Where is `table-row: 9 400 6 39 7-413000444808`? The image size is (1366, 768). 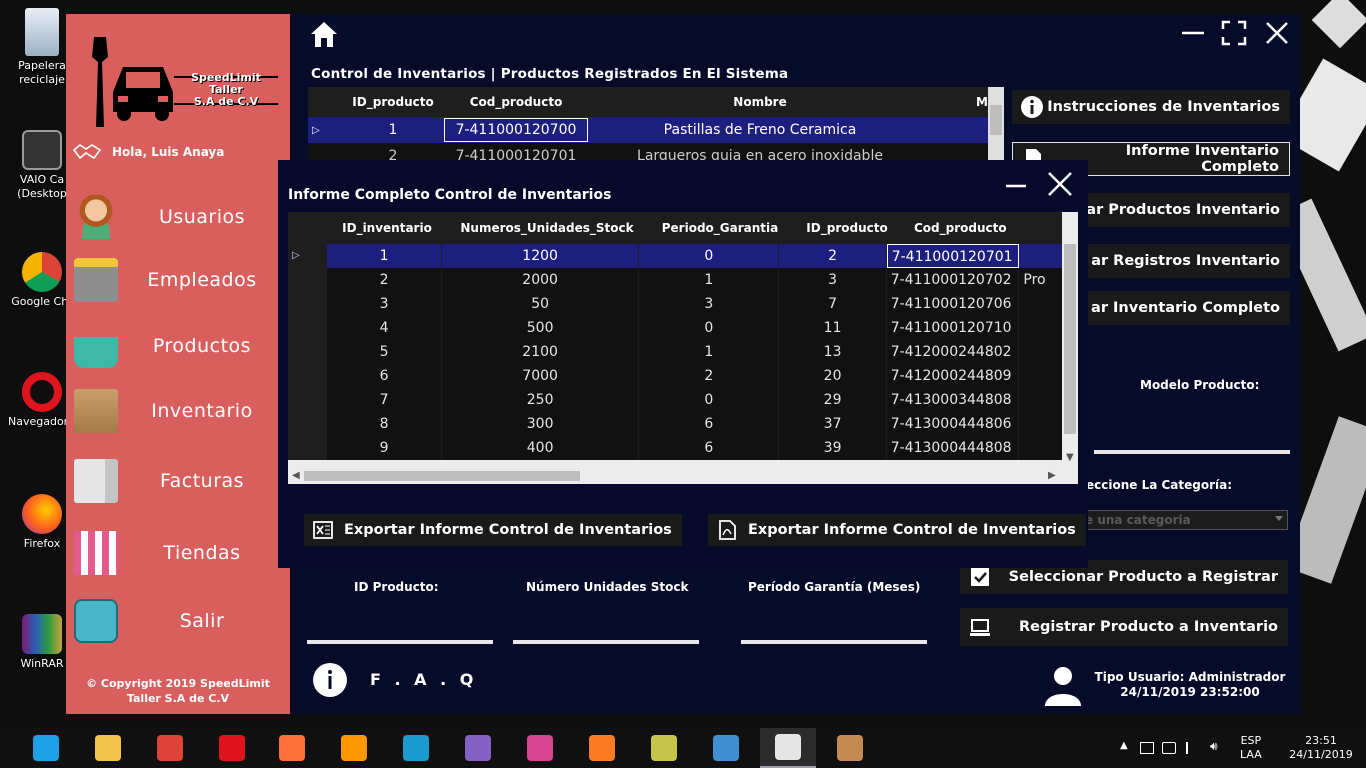 table-row: 9 400 6 39 7-413000444808 is located at coordinates (683, 448).